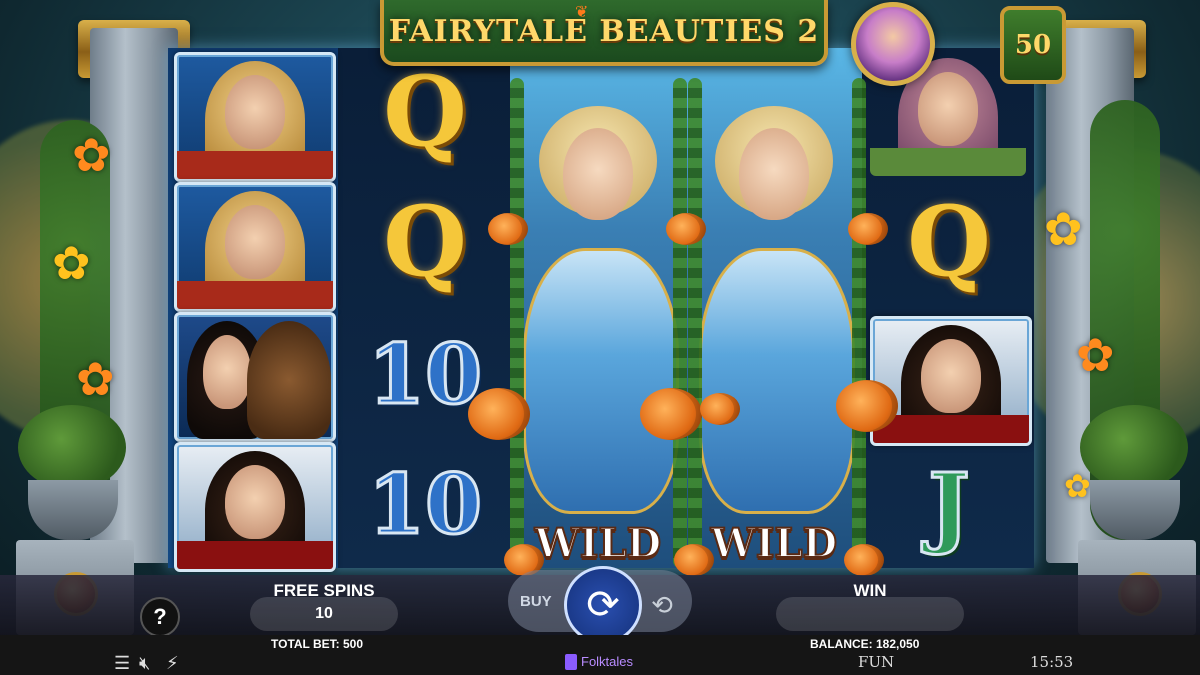 The height and width of the screenshot is (675, 1200). I want to click on right-urn-bush, so click(1134, 447).